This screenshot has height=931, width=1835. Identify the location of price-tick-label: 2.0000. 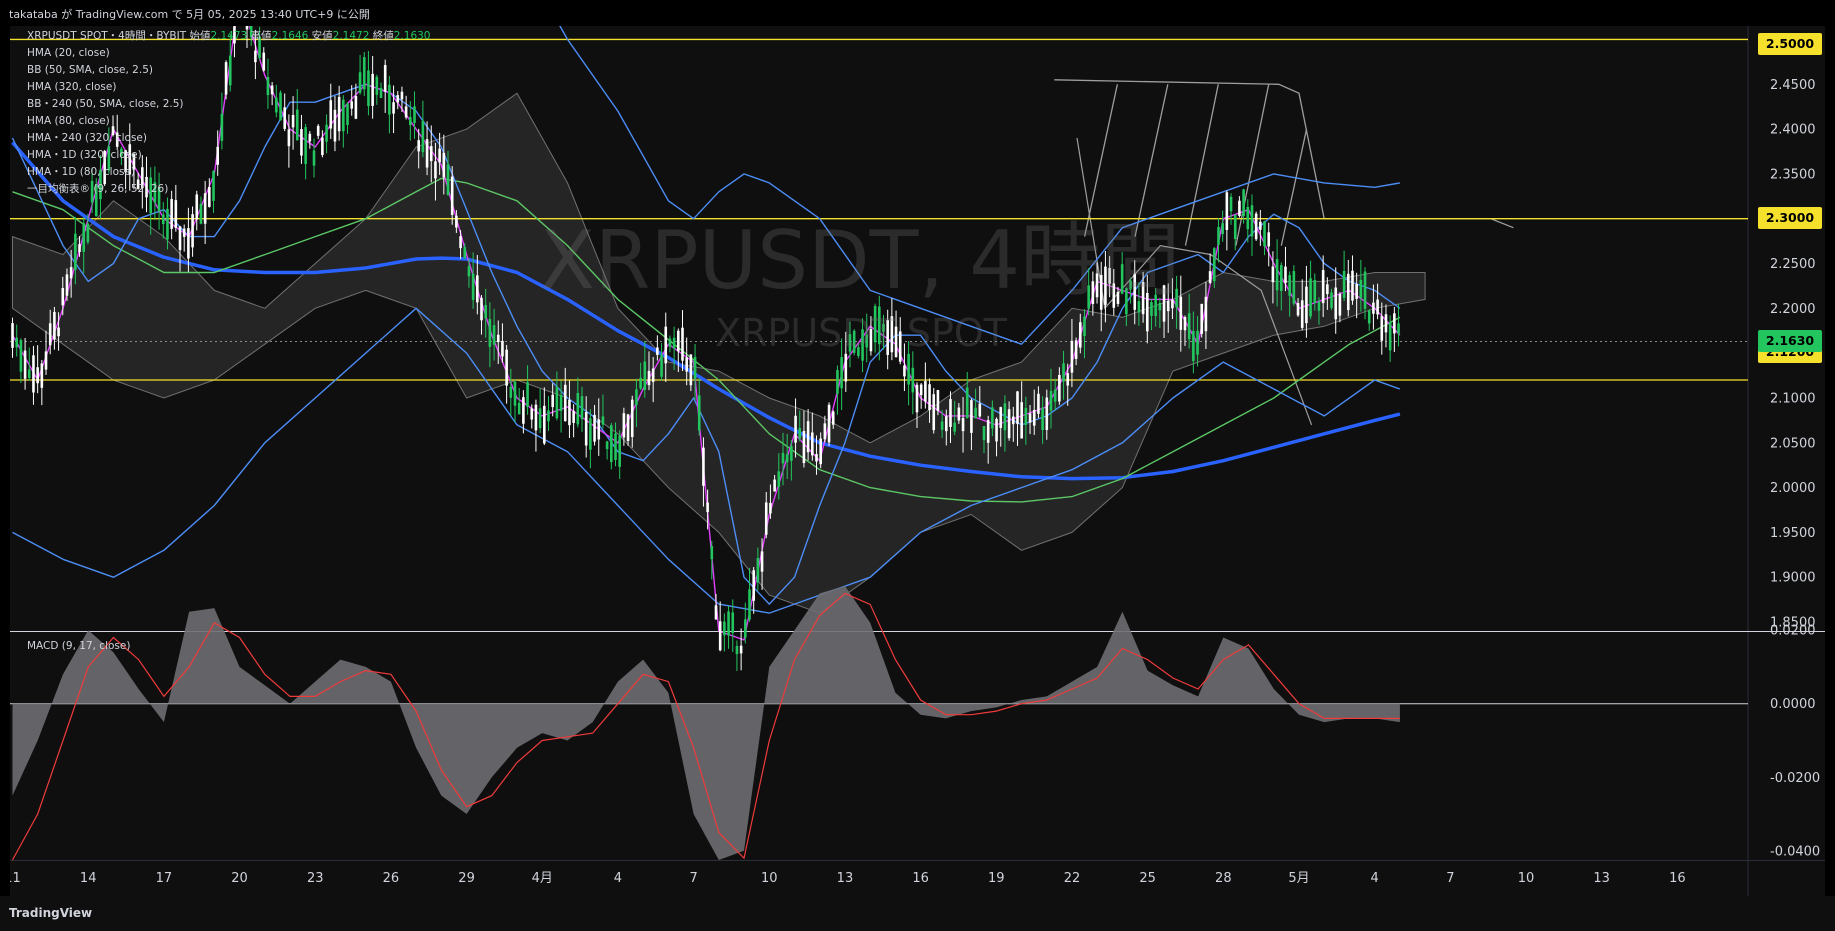
(1793, 488).